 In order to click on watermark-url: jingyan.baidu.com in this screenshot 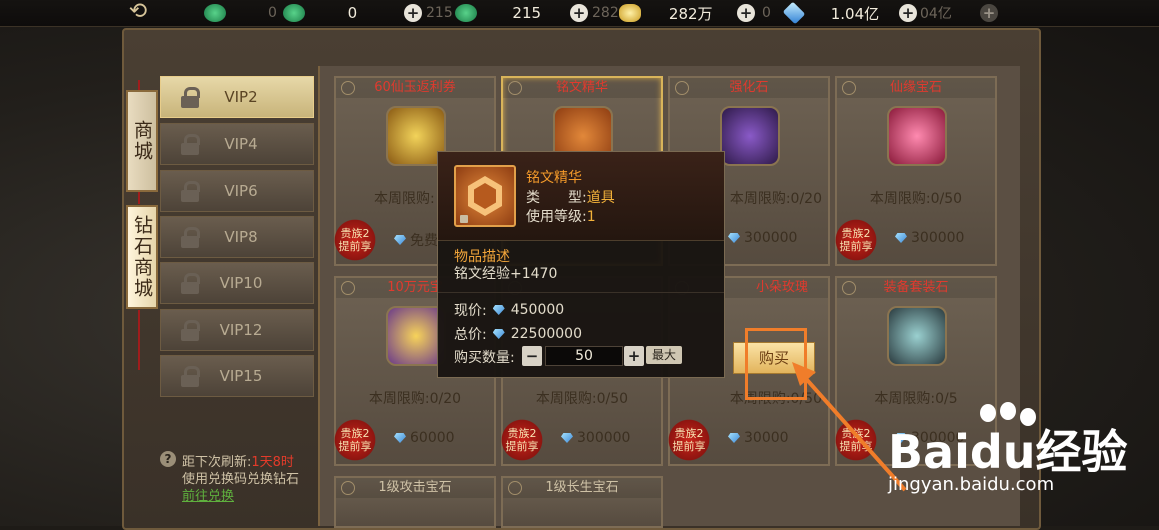, I will do `click(971, 484)`.